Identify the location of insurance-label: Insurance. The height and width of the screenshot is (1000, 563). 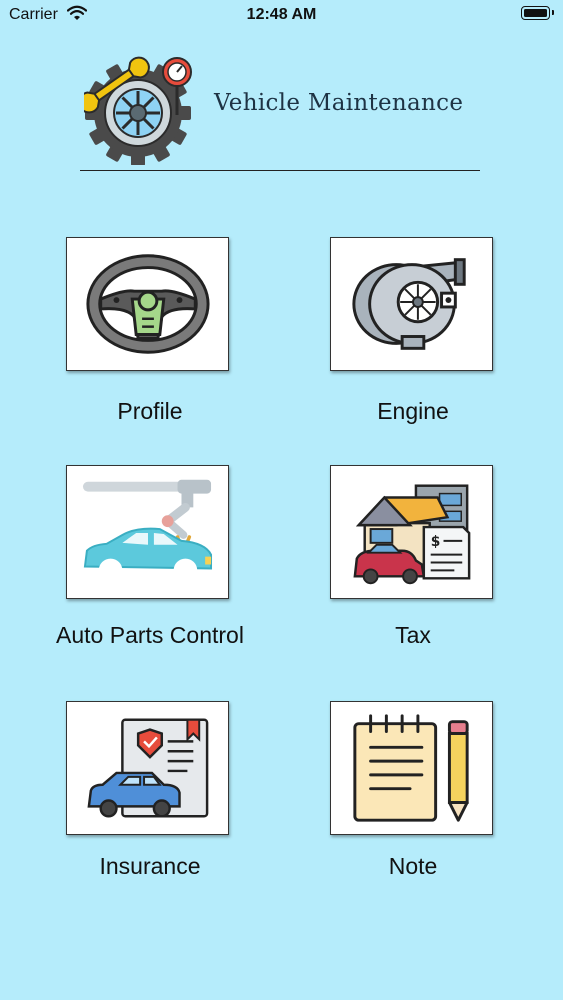
(150, 866).